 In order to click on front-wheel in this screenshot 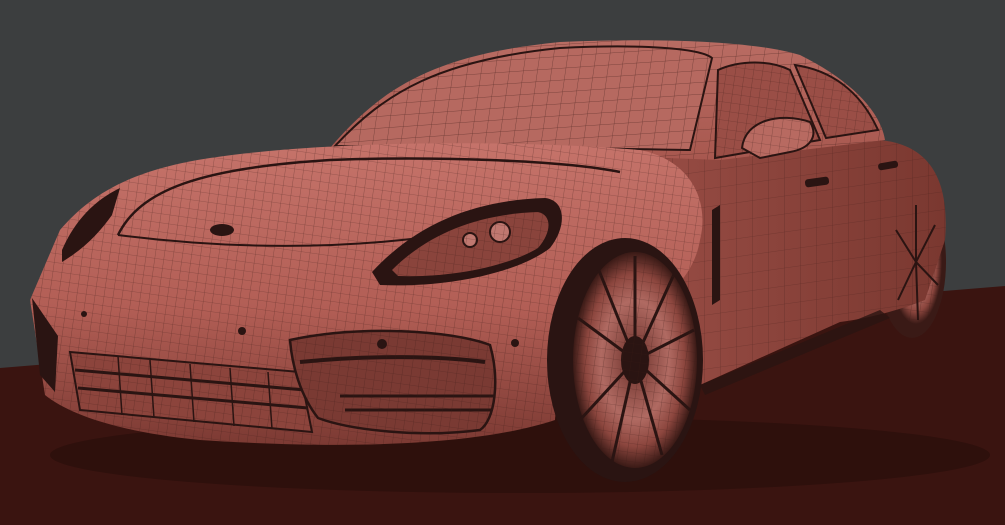, I will do `click(625, 360)`.